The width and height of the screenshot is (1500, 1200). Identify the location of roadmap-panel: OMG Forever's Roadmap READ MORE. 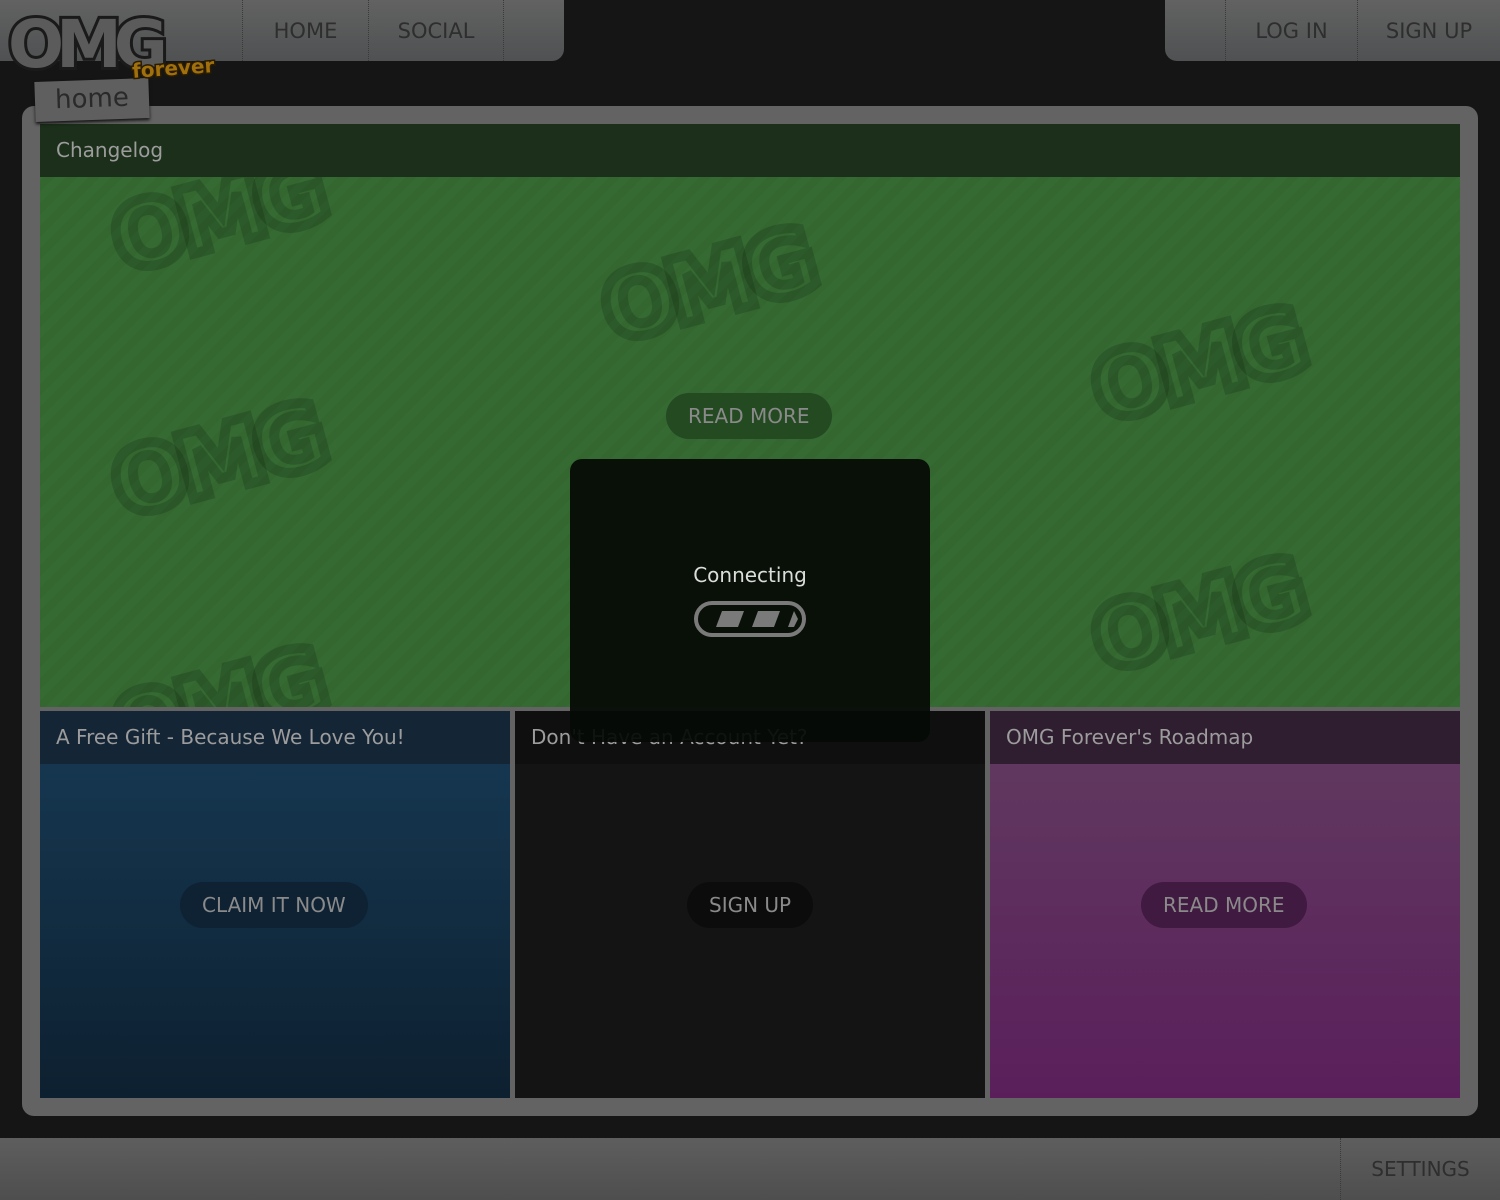
(1225, 904).